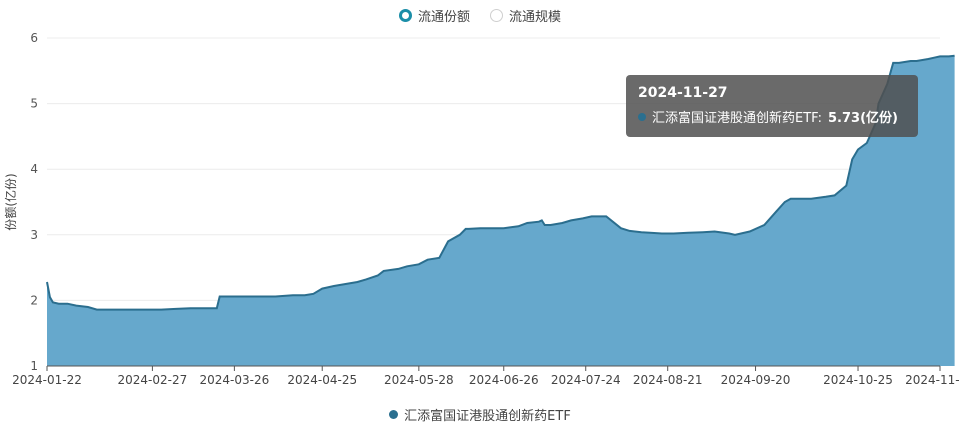 The image size is (960, 431). Describe the element at coordinates (47, 380) in the screenshot. I see `x-tick-label: 2024-01-22` at that location.